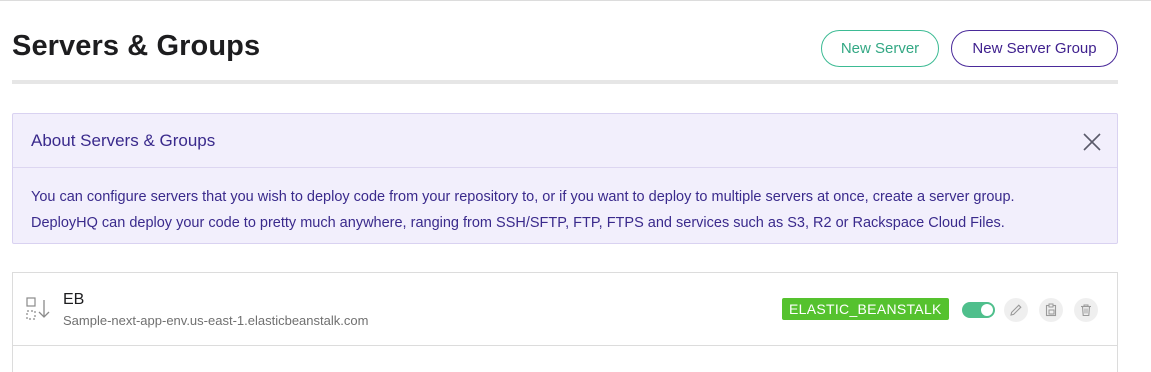 Image resolution: width=1151 pixels, height=372 pixels. What do you see at coordinates (575, 0) in the screenshot?
I see `top-border` at bounding box center [575, 0].